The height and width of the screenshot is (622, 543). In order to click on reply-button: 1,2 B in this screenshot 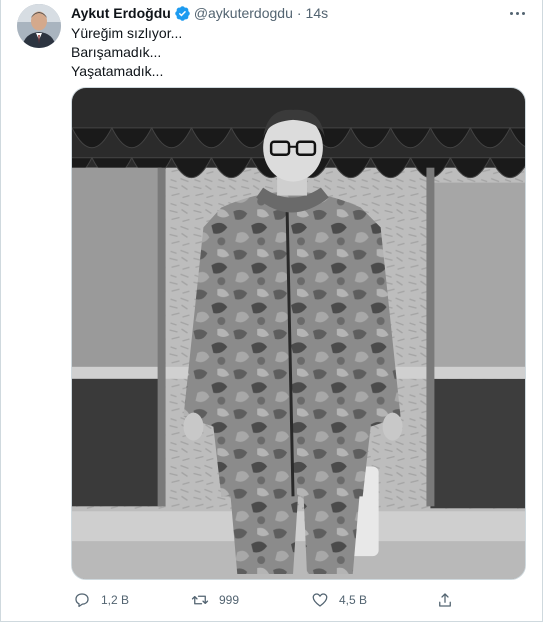, I will do `click(101, 600)`.